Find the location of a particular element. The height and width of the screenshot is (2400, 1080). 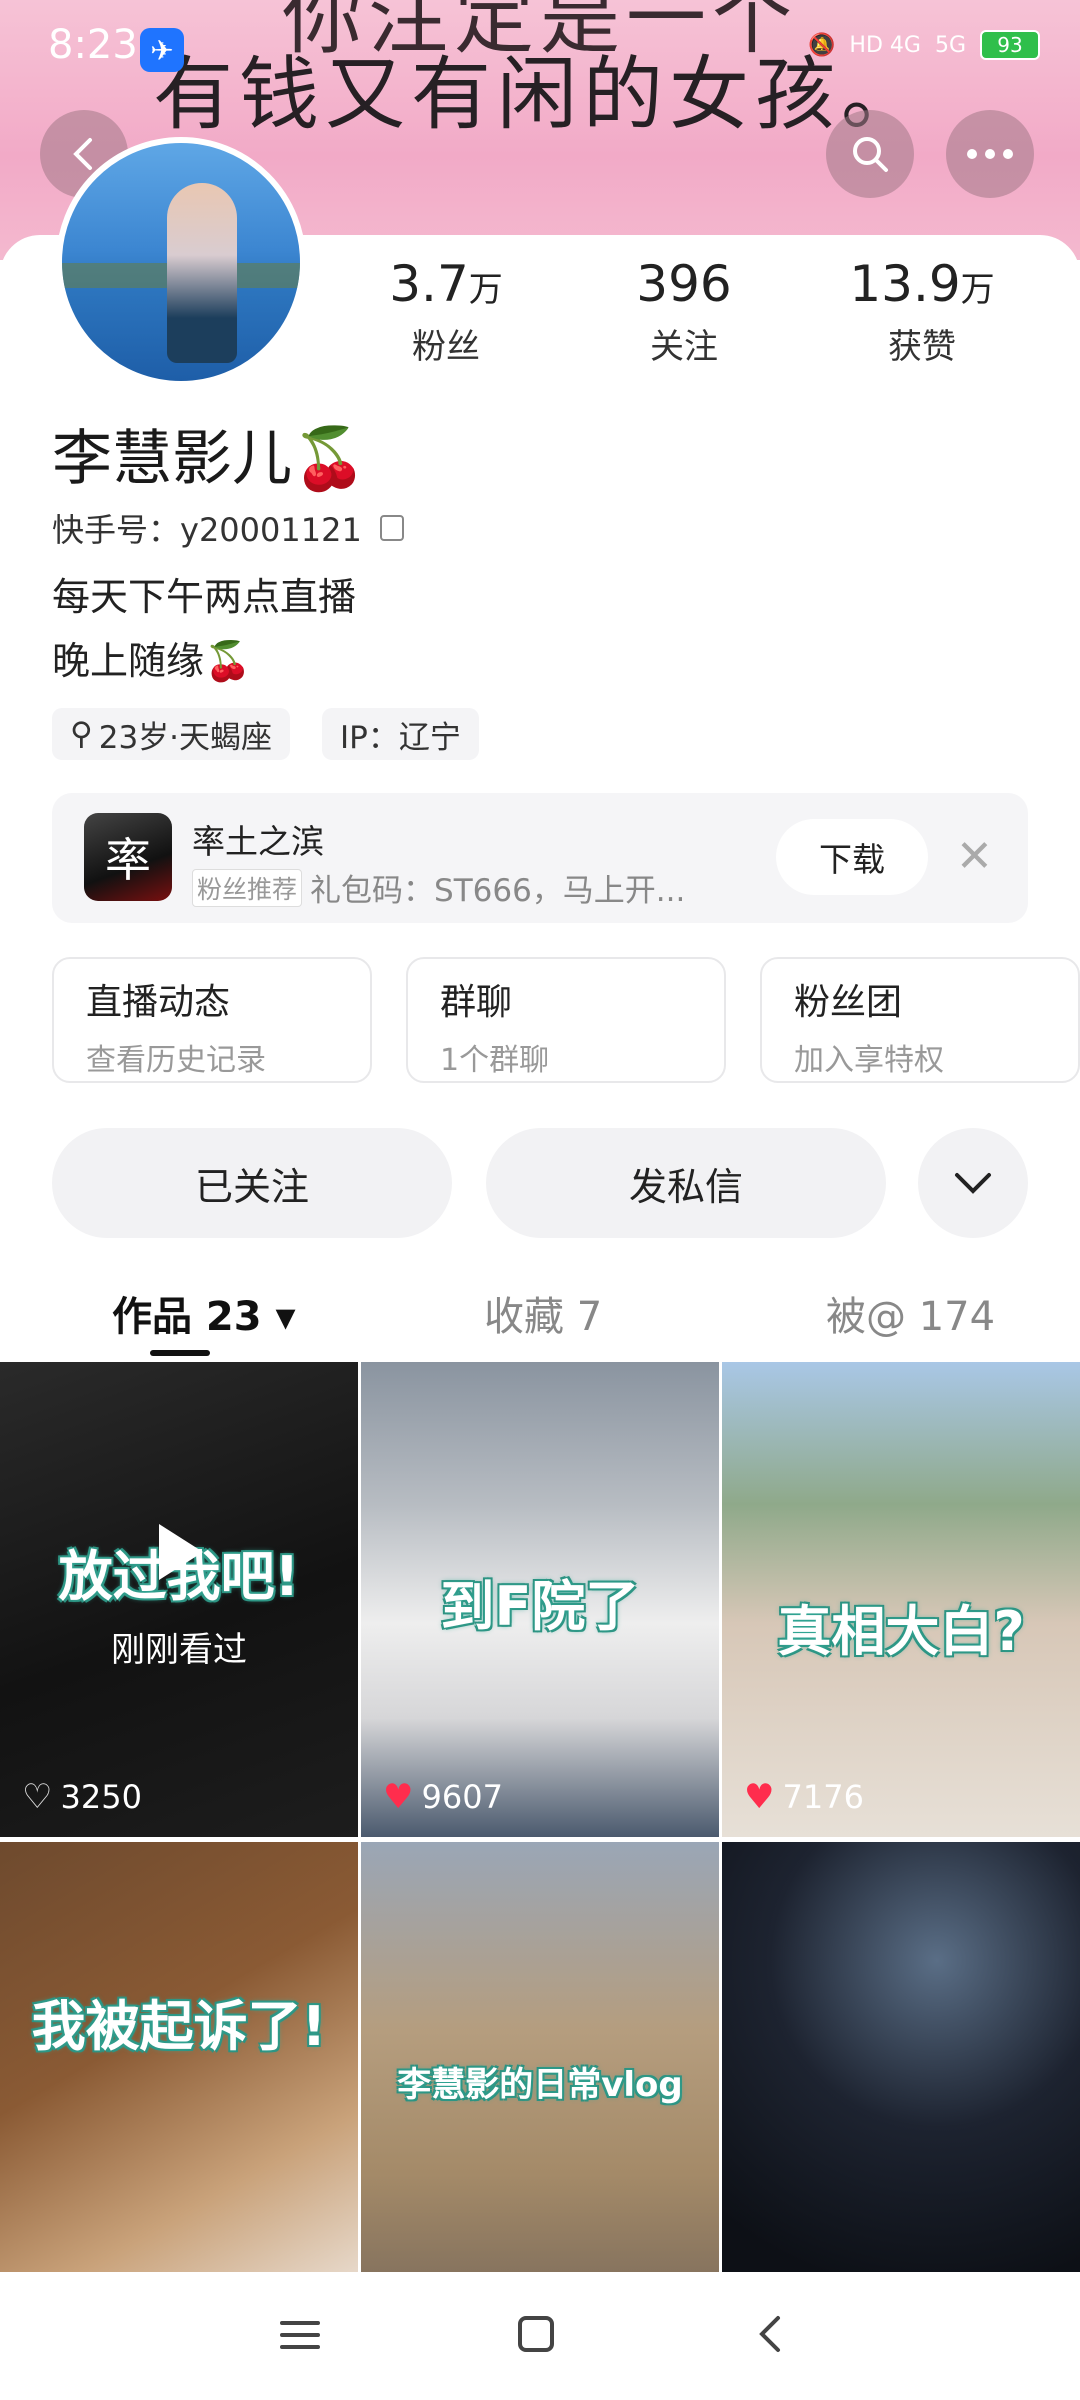

promo-title: 率土之滨 is located at coordinates (258, 841).